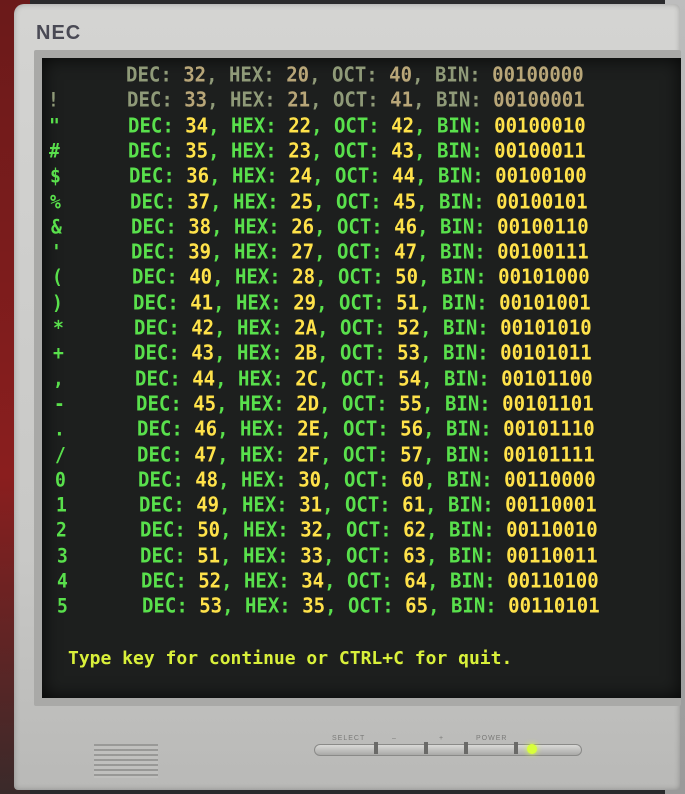  What do you see at coordinates (549, 429) in the screenshot?
I see `cell-value: 00101110` at bounding box center [549, 429].